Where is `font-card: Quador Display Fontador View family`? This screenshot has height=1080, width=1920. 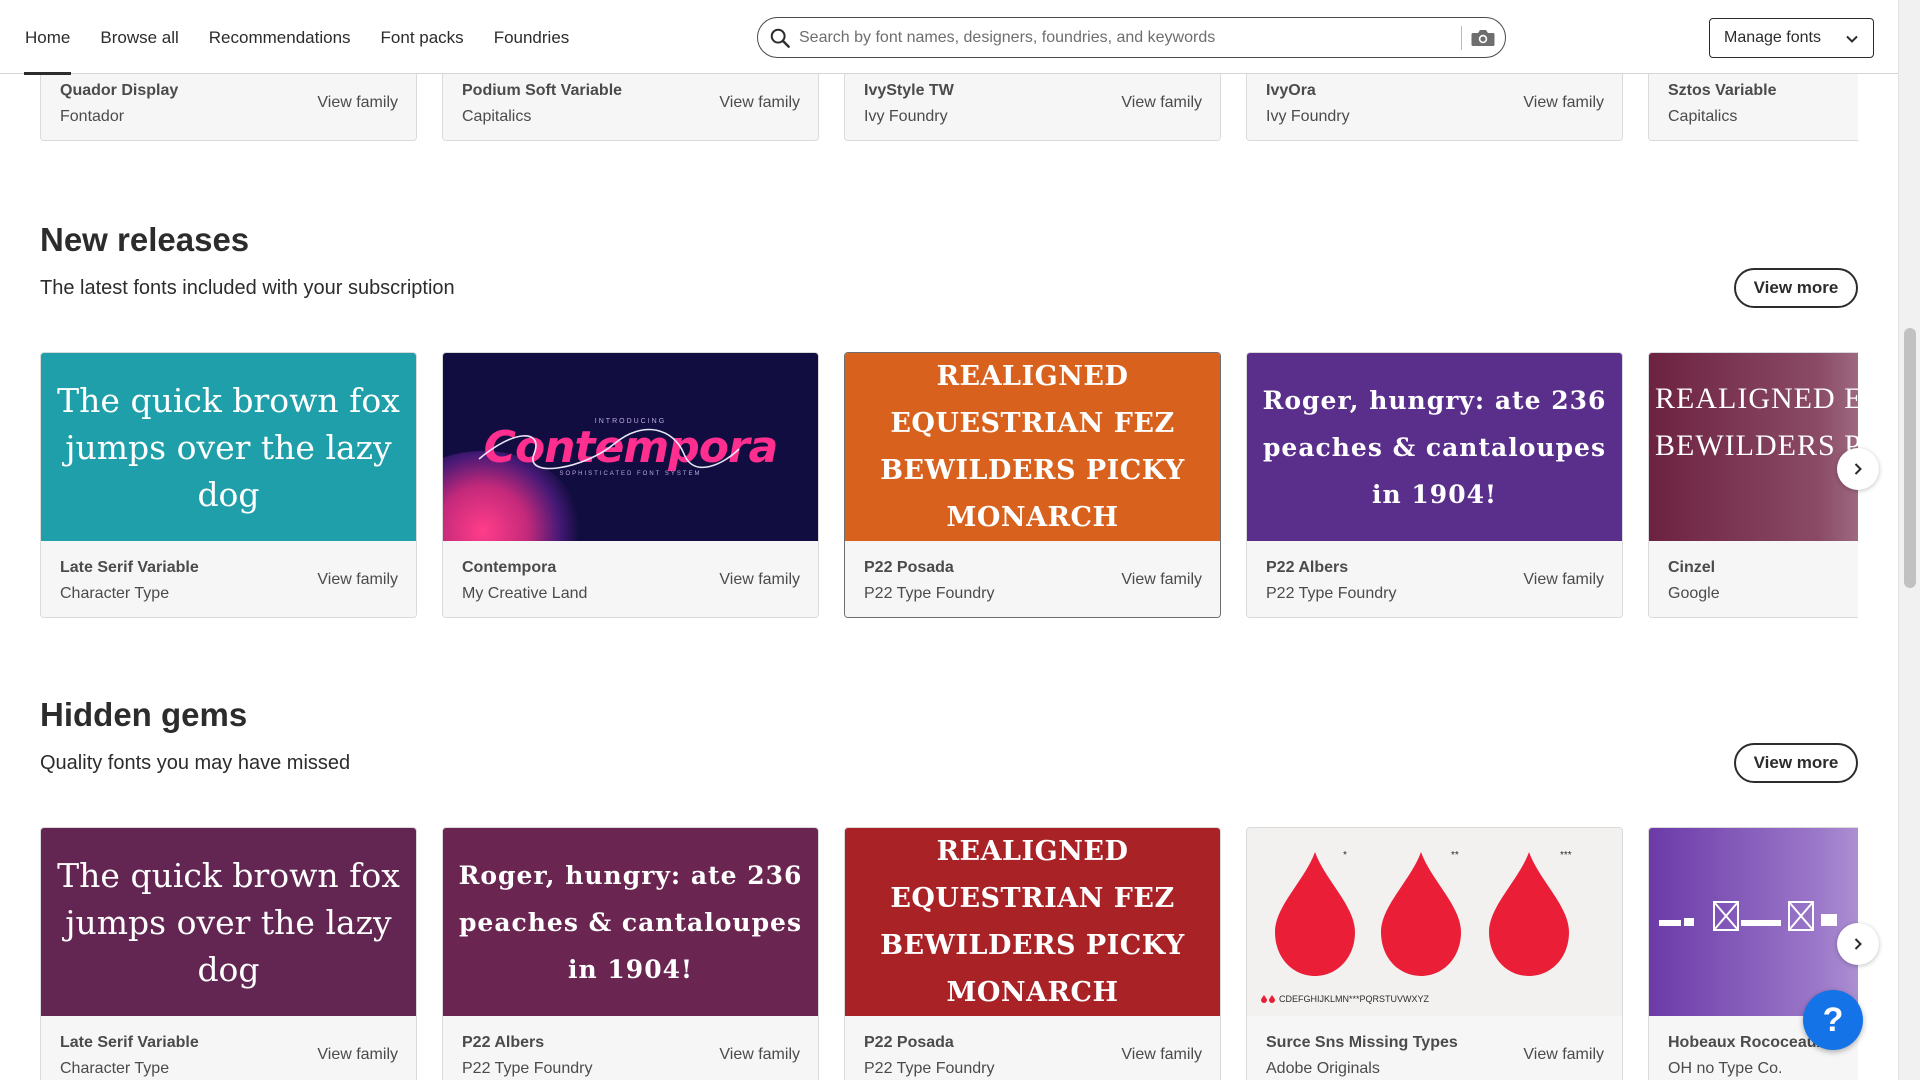 font-card: Quador Display Fontador View family is located at coordinates (228, 107).